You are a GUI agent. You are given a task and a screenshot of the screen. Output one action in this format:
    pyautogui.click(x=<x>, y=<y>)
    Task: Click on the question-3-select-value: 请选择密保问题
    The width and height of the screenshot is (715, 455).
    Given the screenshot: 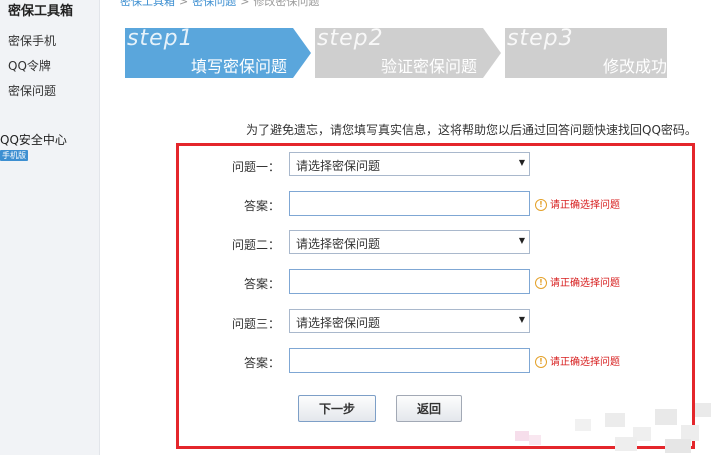 What is the action you would take?
    pyautogui.click(x=338, y=323)
    